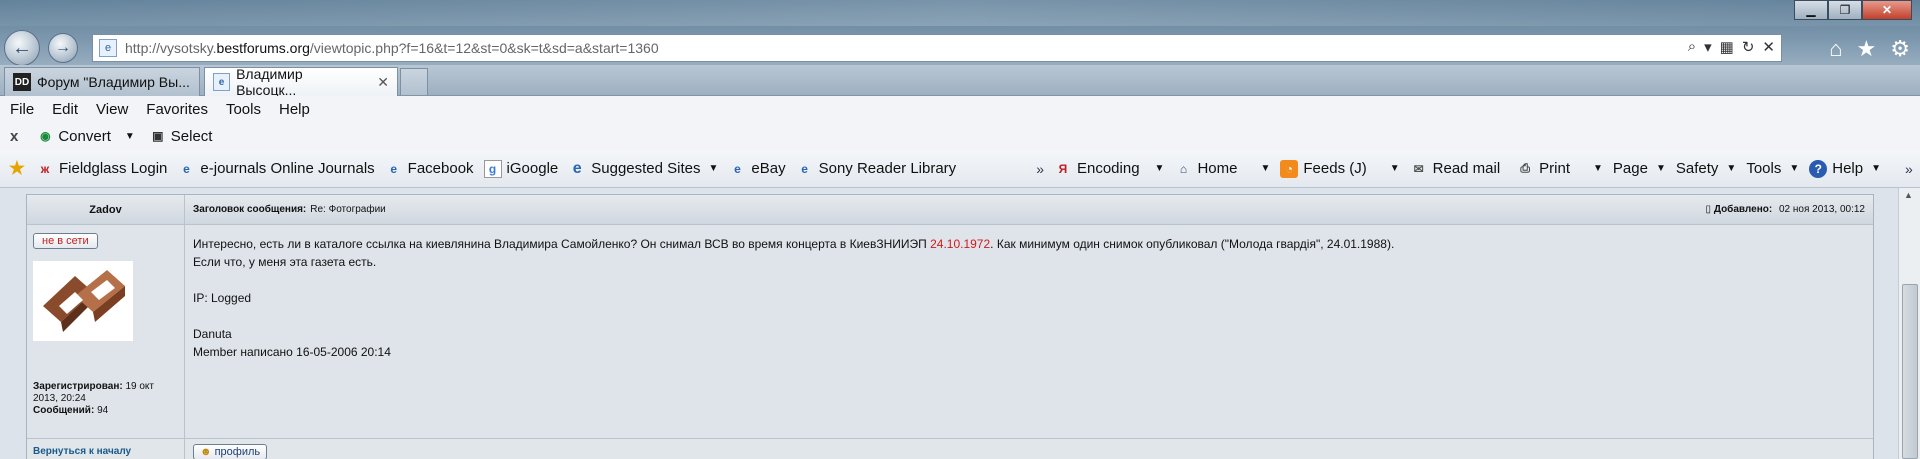 This screenshot has width=1920, height=459. I want to click on favorite-sony-reader: e Sony Reader Library, so click(876, 169).